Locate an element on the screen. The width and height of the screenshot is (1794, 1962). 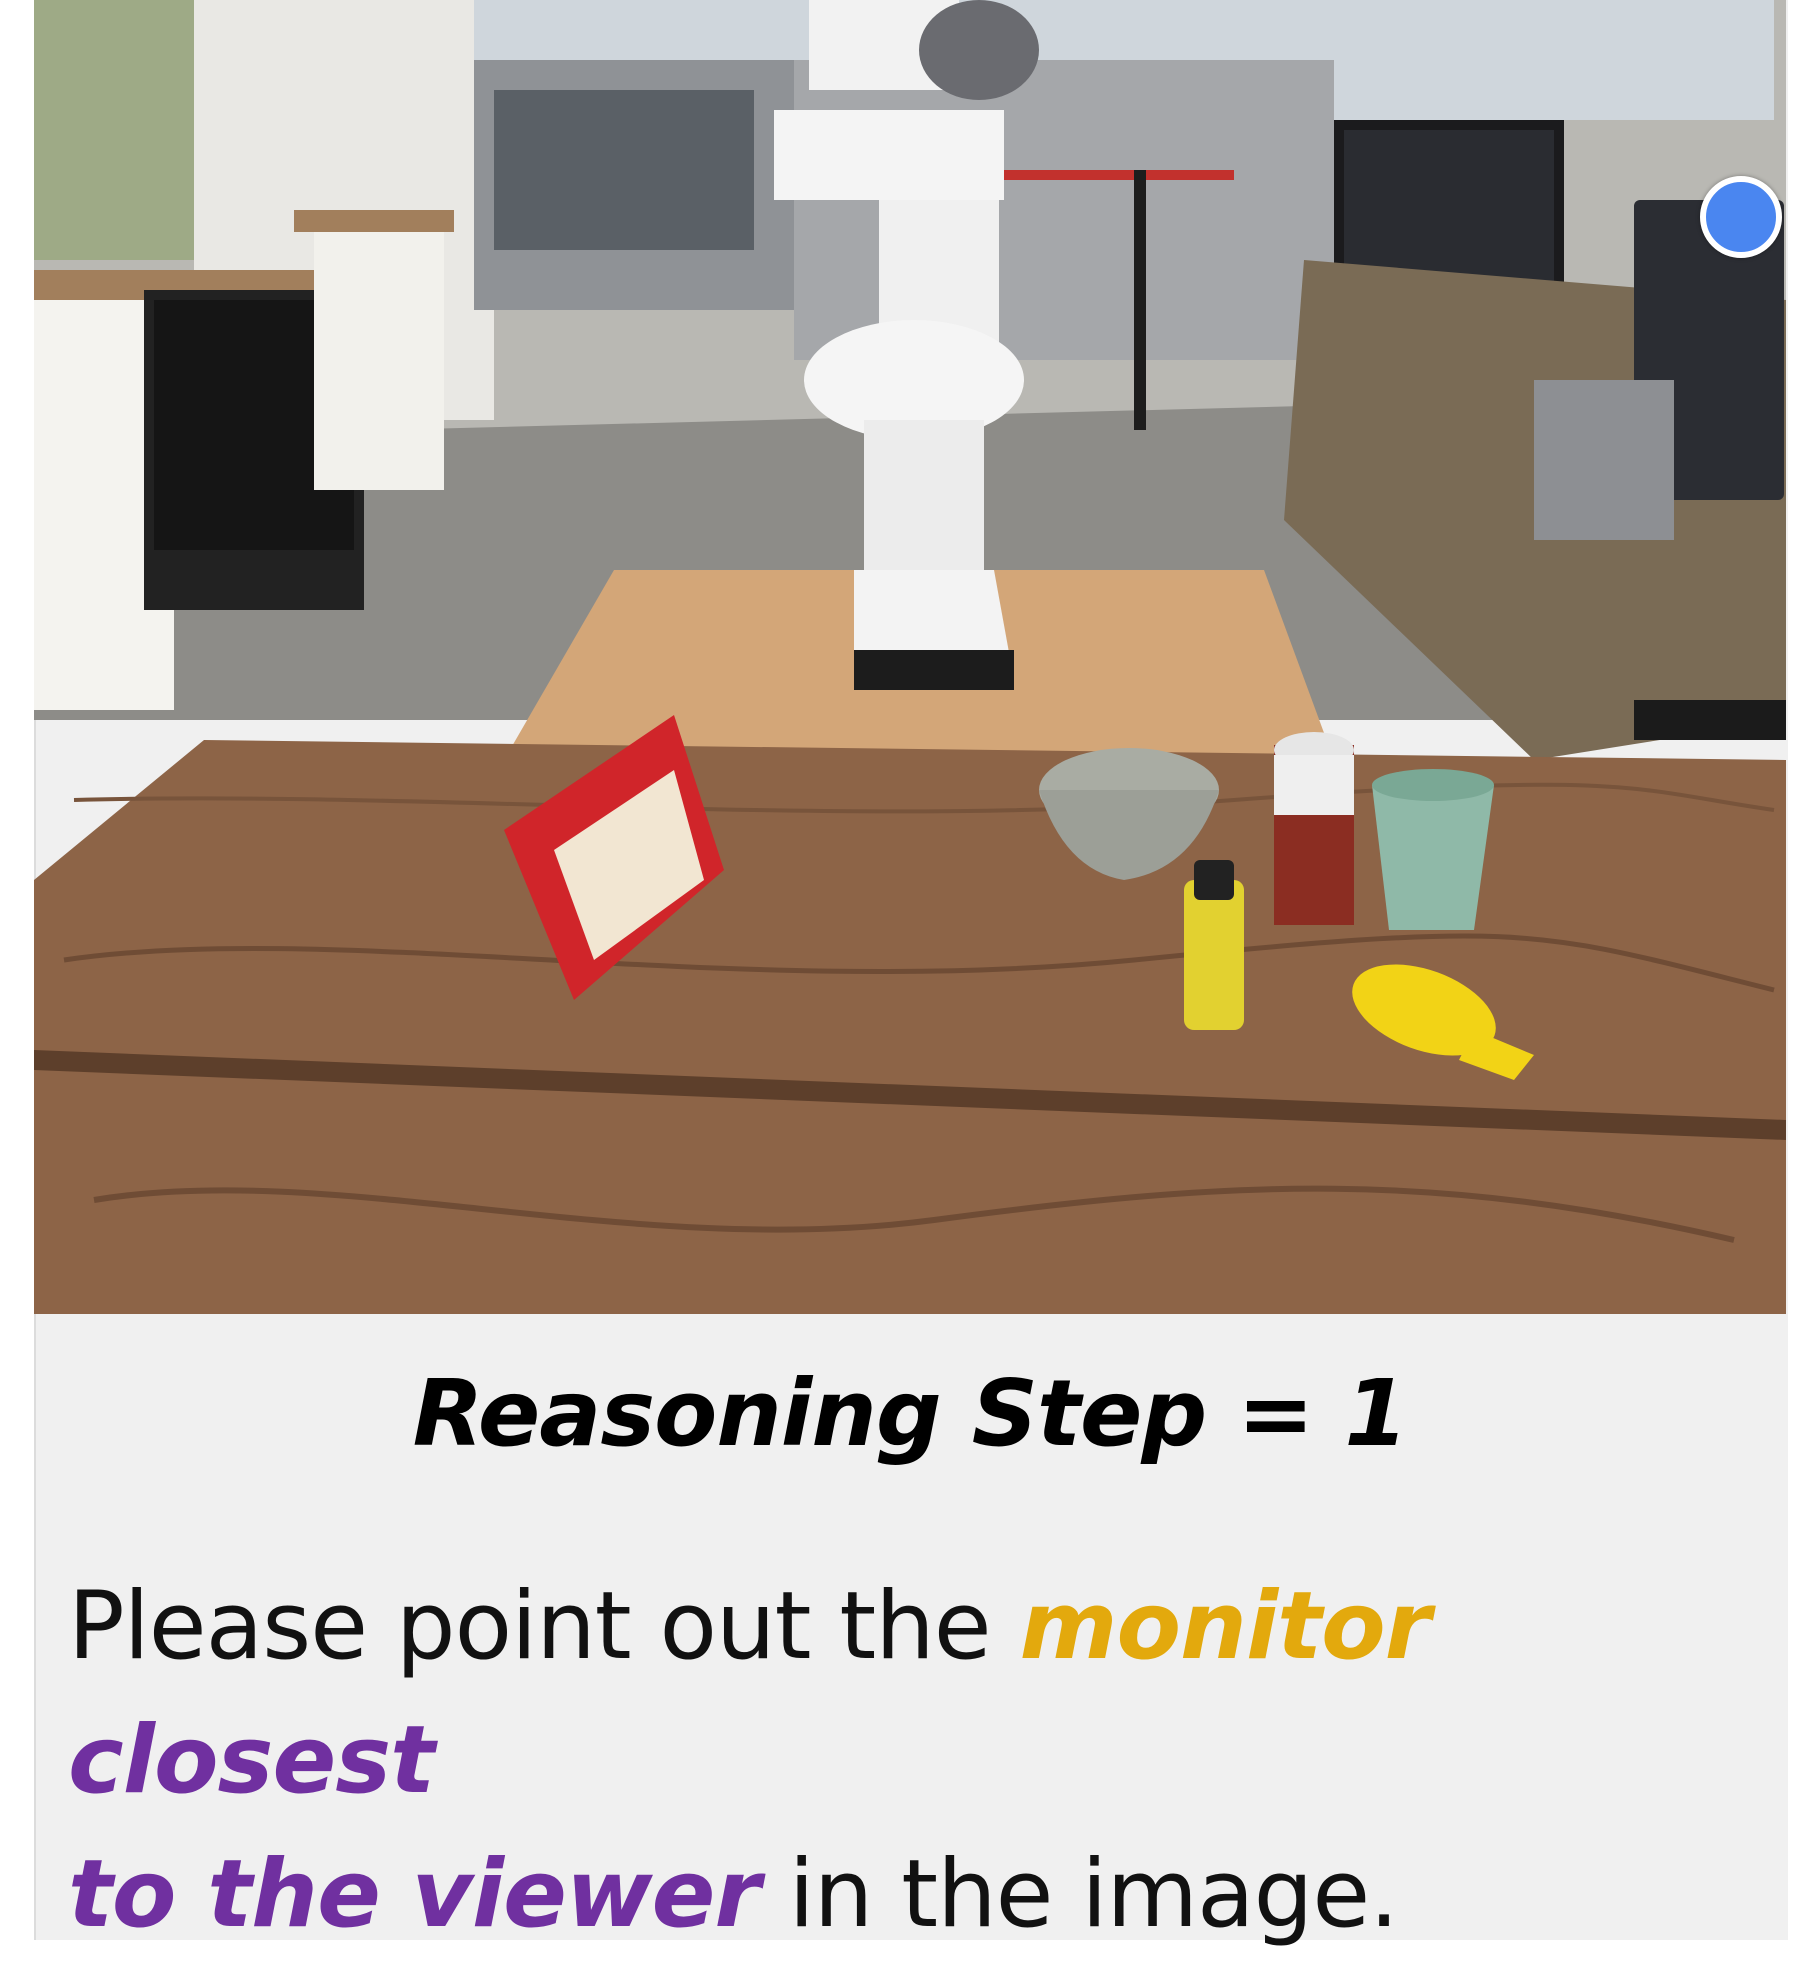
prompt-relation-2: to the viewer is located at coordinates (414, 1894).